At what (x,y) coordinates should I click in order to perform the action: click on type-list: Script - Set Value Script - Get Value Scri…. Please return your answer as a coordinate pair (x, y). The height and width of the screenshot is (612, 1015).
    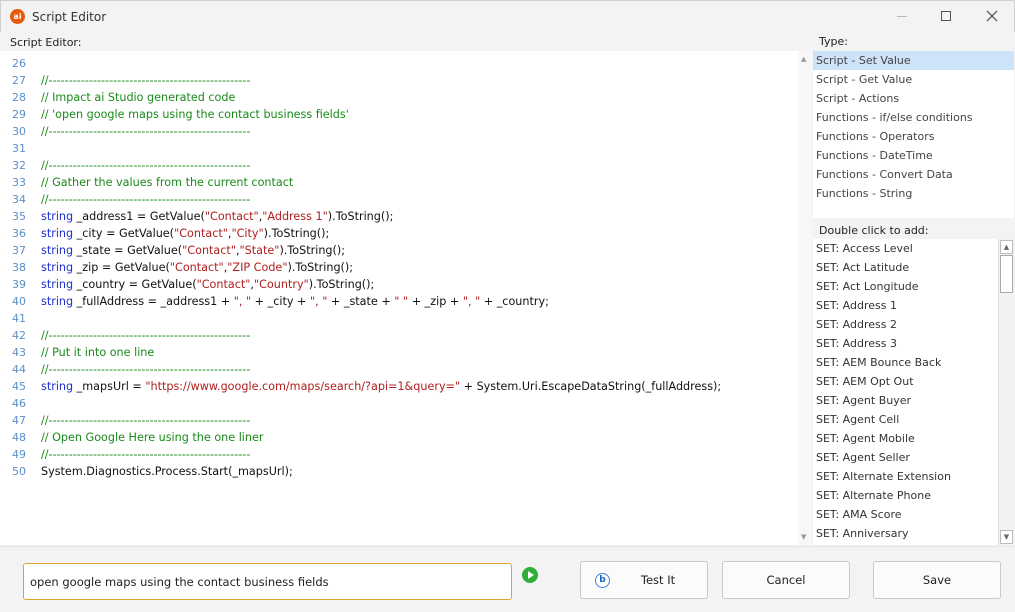
    Looking at the image, I should click on (913, 134).